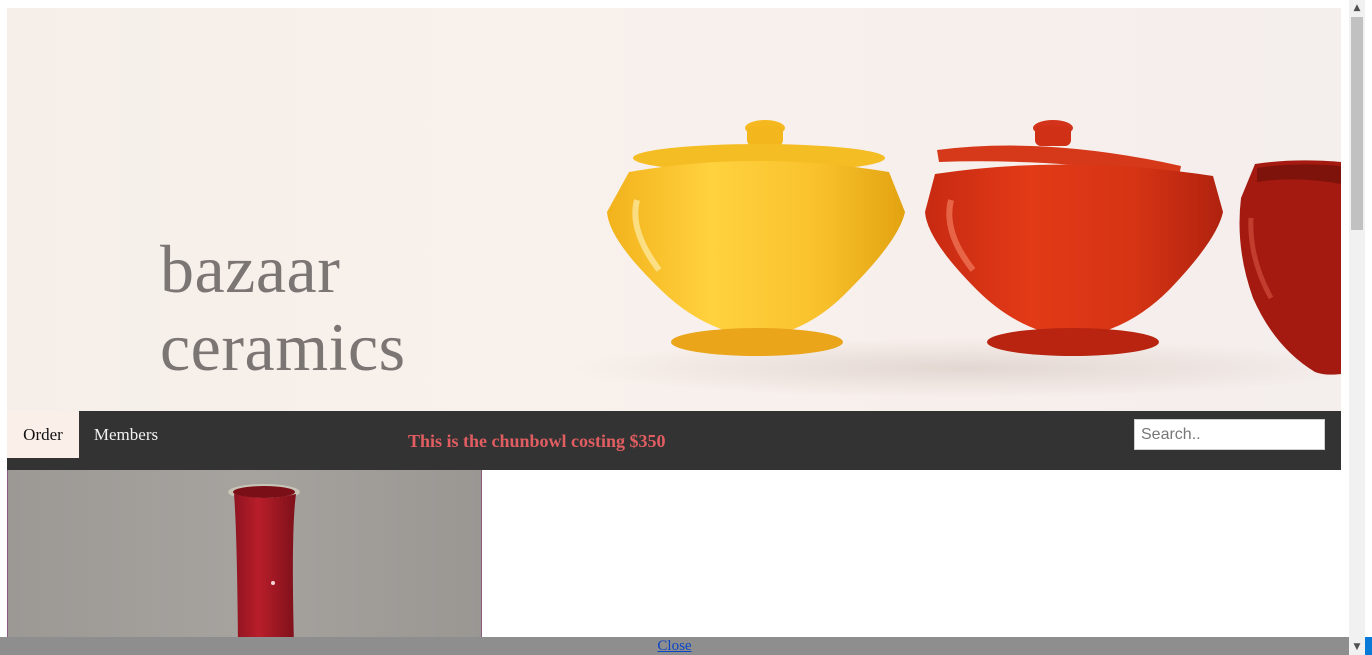 The image size is (1372, 655). I want to click on brand-line-1: bazaar, so click(250, 269).